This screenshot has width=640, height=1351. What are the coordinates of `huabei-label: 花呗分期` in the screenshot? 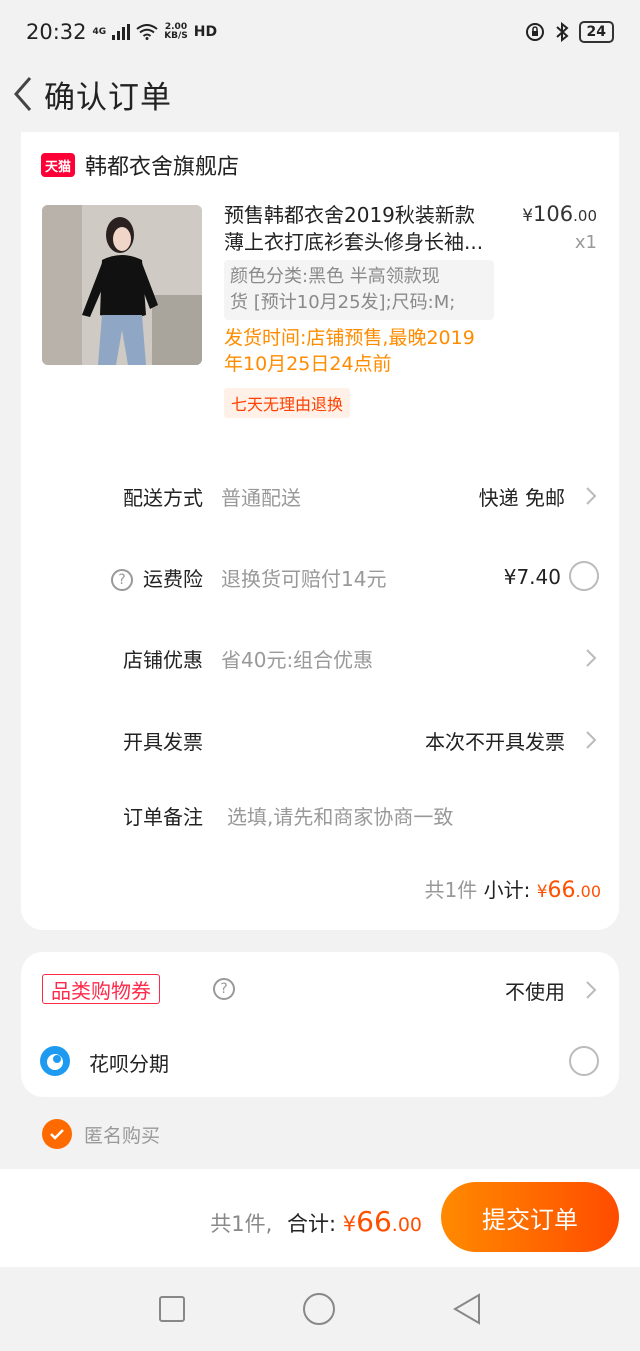 It's located at (129, 1063).